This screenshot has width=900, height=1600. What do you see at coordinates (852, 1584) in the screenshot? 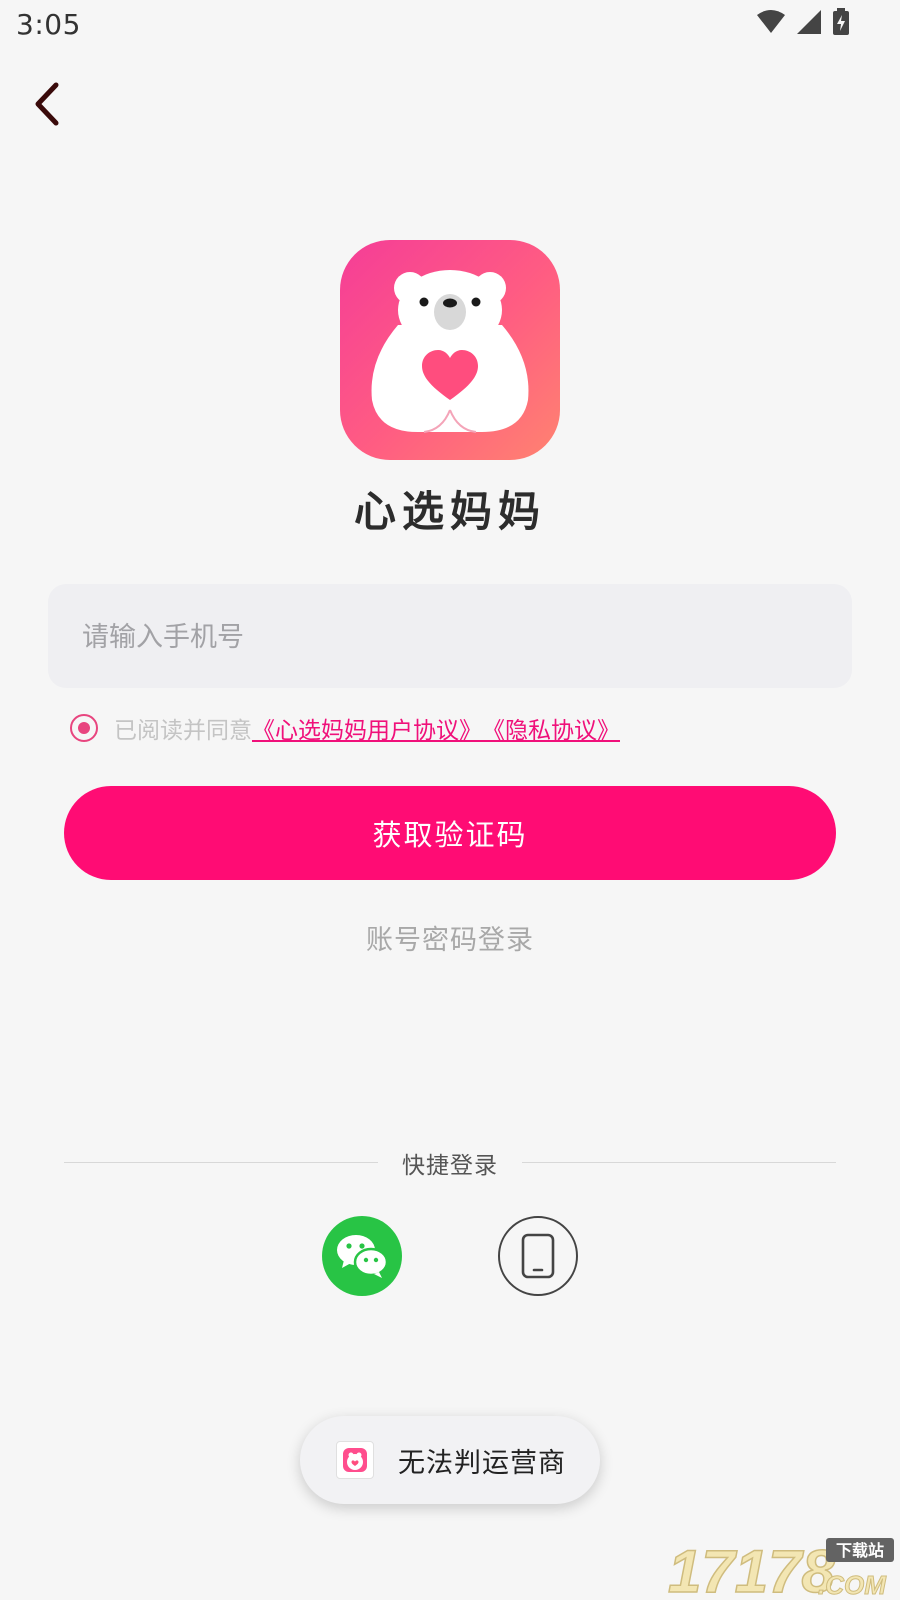
I see `watermark-sub-bottom-text: .COM` at bounding box center [852, 1584].